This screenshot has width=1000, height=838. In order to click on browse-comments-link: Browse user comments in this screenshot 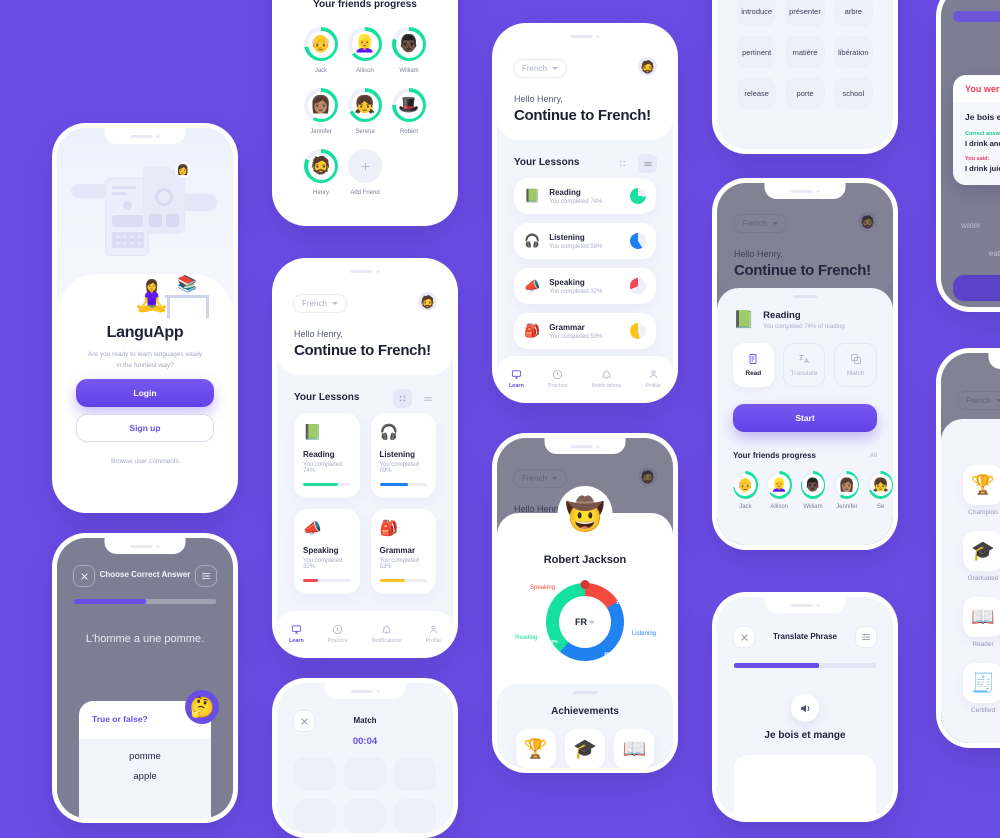, I will do `click(145, 461)`.